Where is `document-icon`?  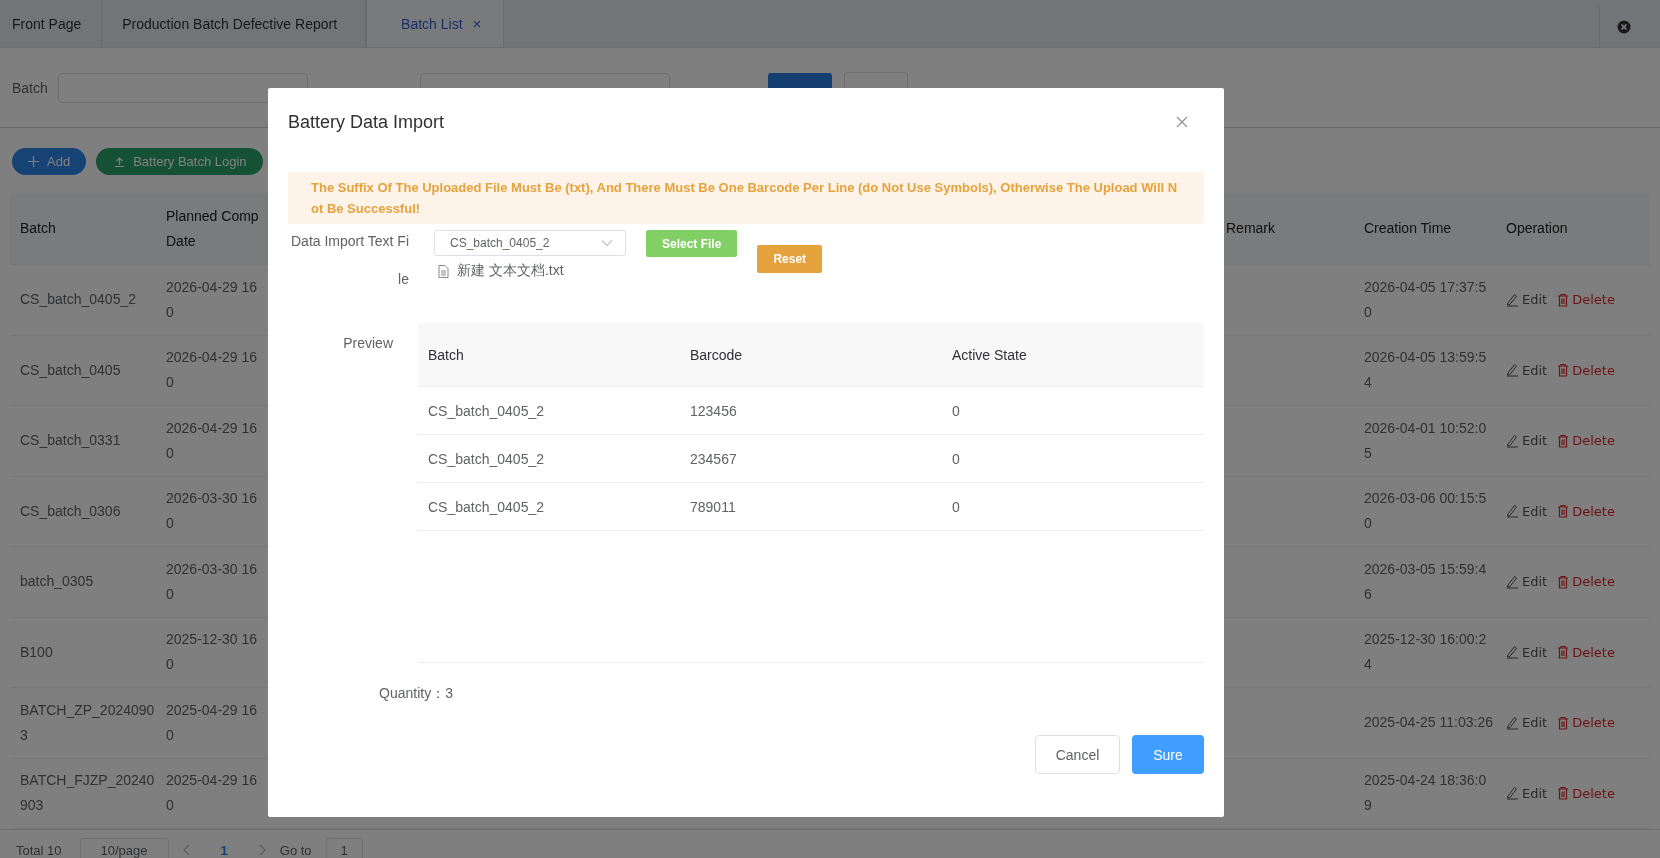
document-icon is located at coordinates (443, 271).